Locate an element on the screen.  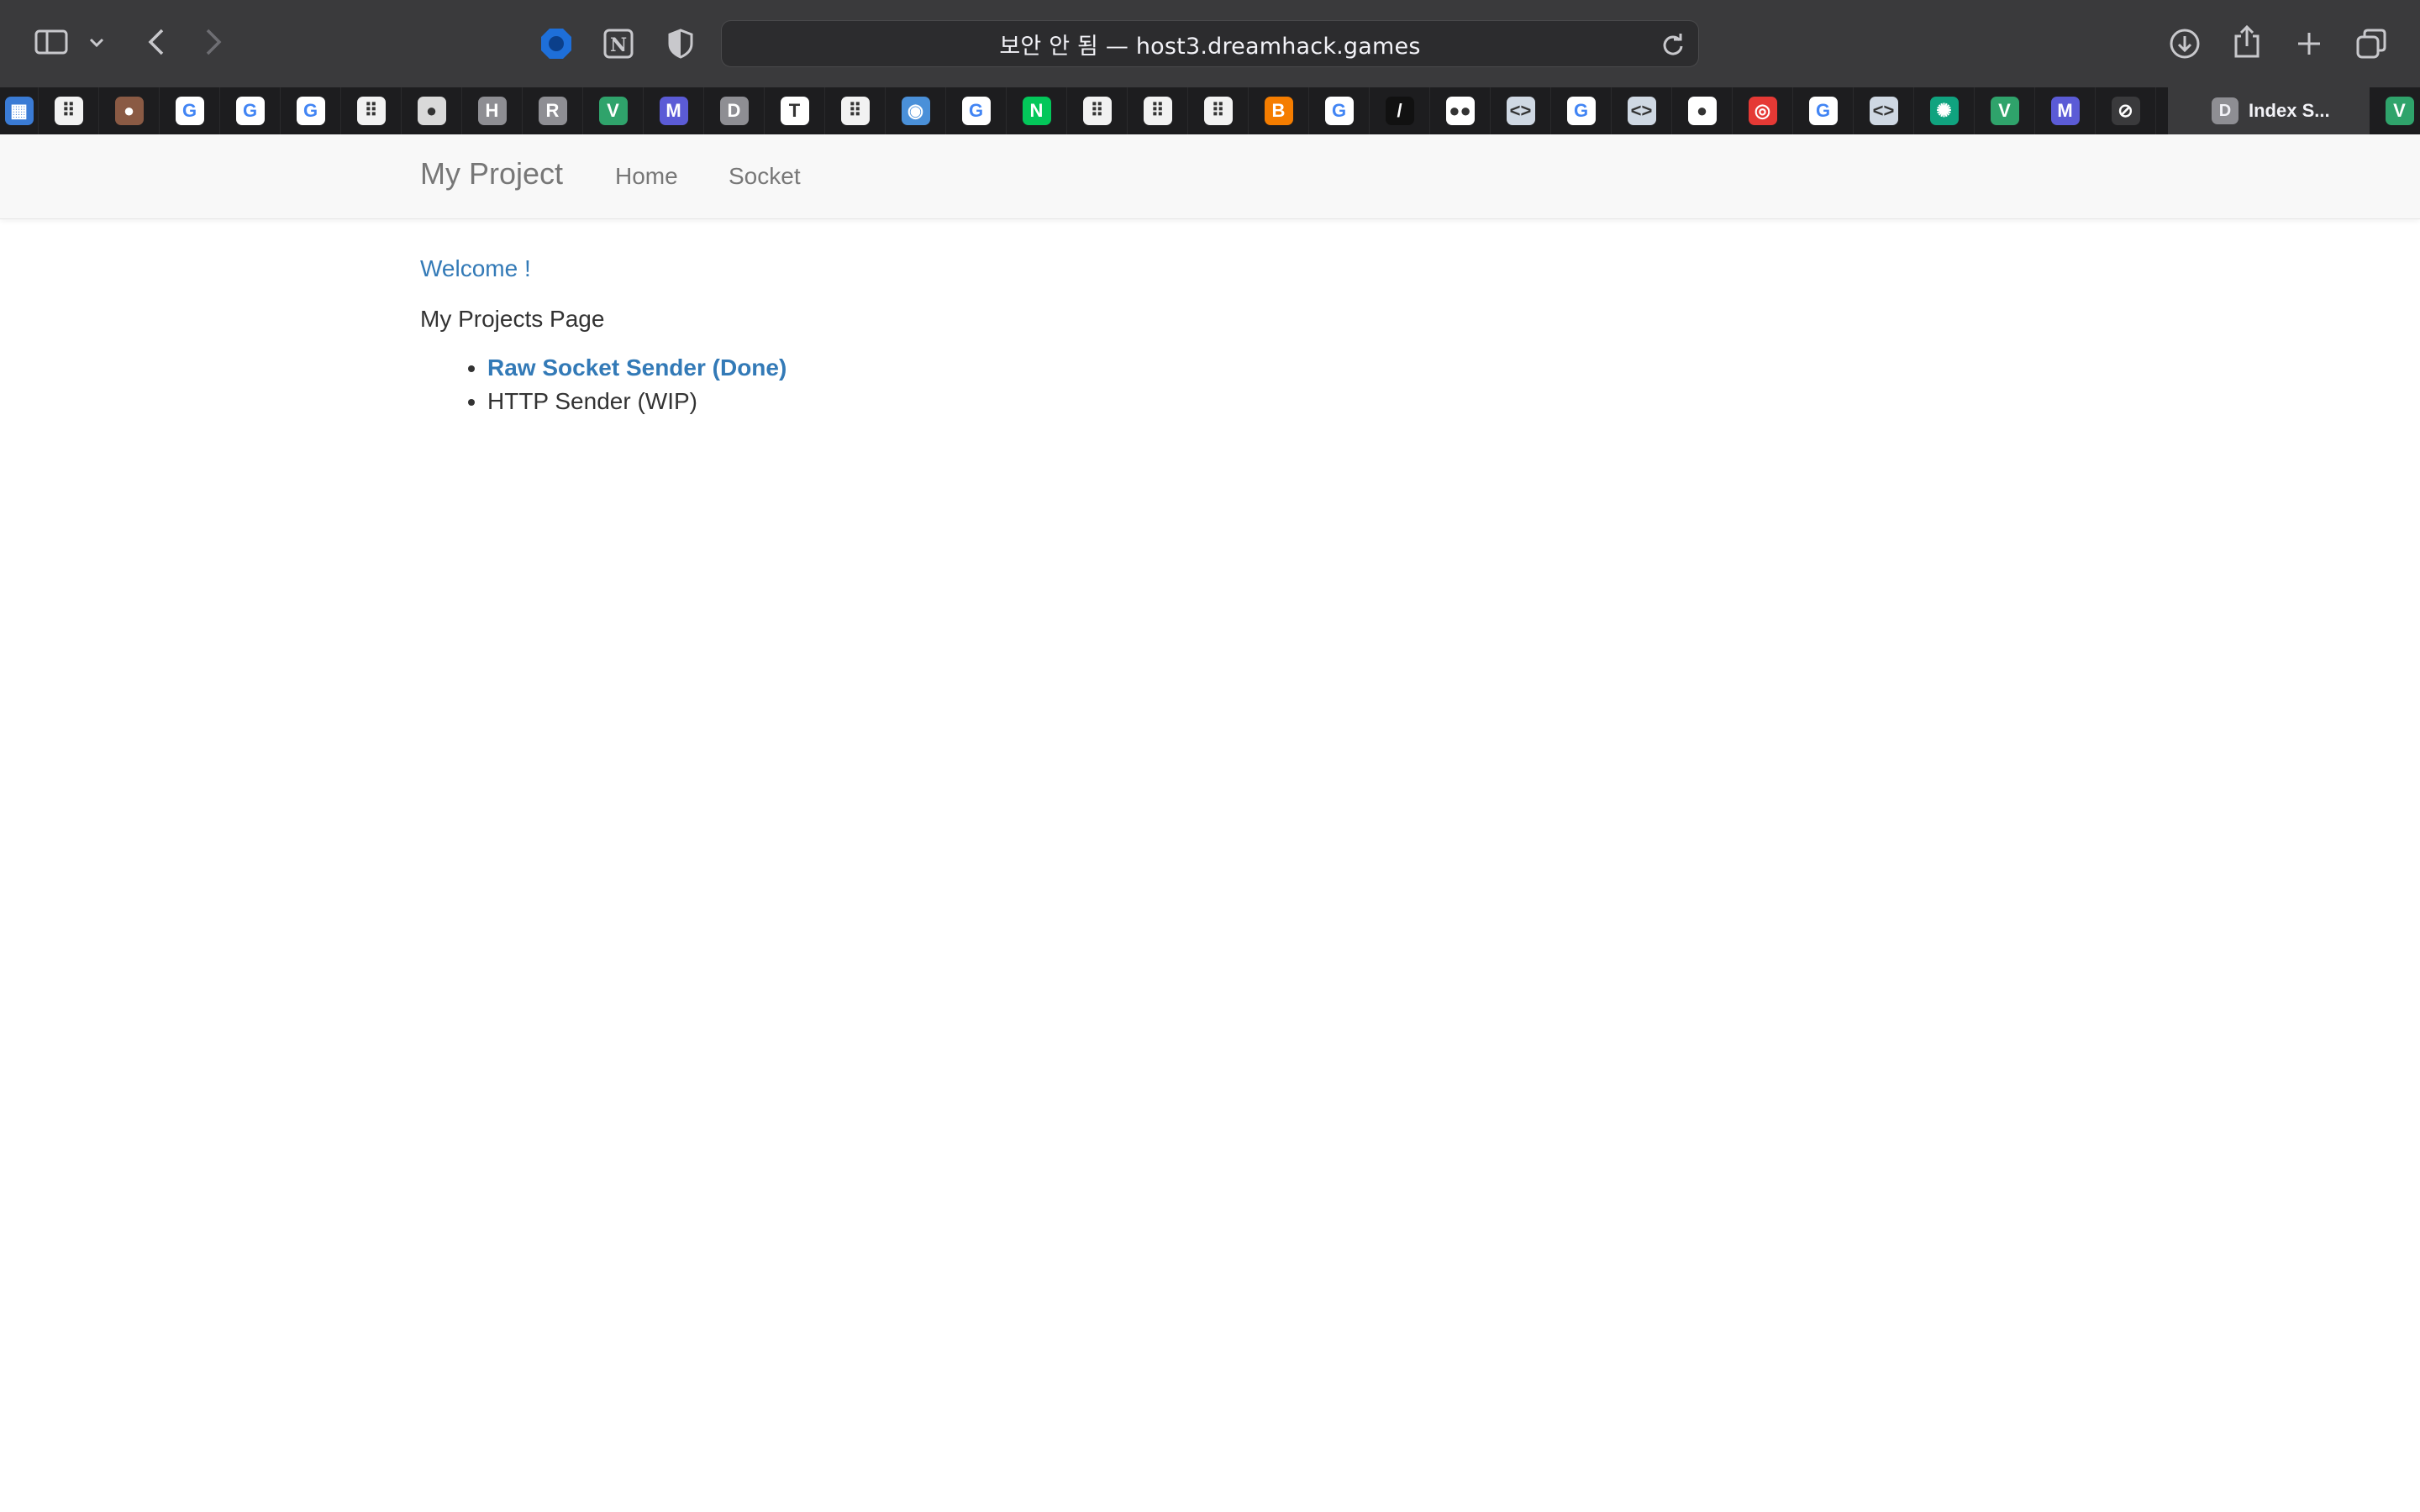
chevron-down-icon is located at coordinates (96, 42).